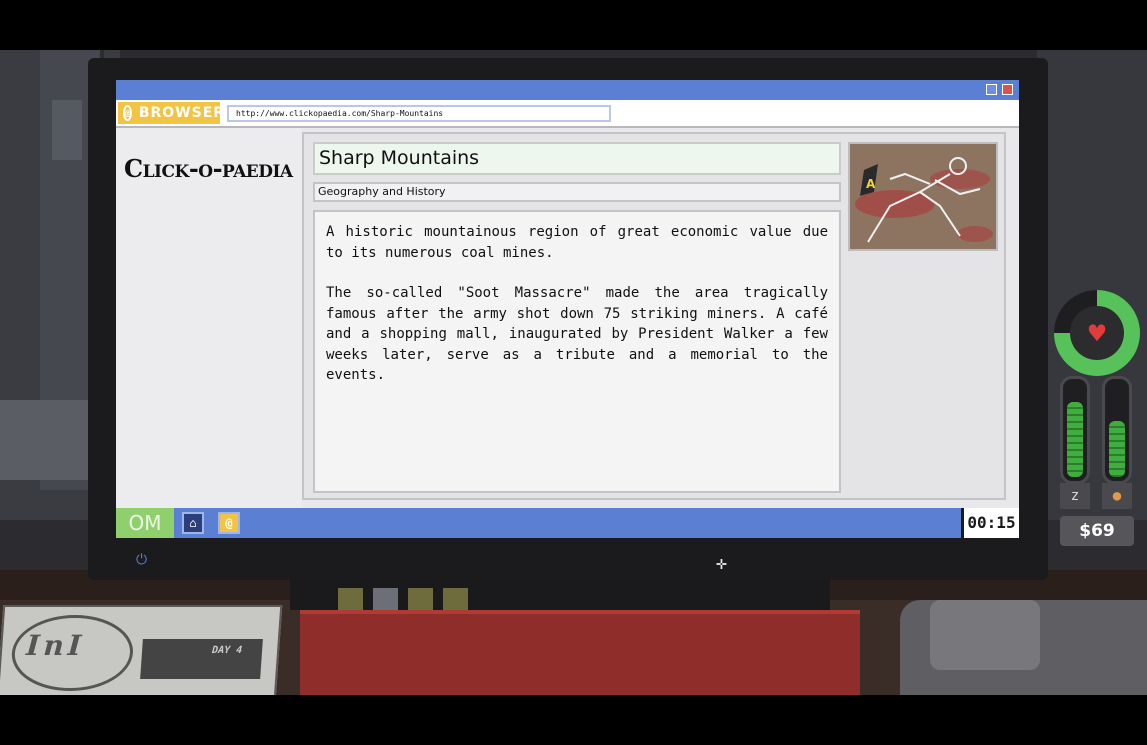 This screenshot has height=745, width=1147. What do you see at coordinates (567, 523) in the screenshot?
I see `taskbar: OM ⌂ @ 00:15` at bounding box center [567, 523].